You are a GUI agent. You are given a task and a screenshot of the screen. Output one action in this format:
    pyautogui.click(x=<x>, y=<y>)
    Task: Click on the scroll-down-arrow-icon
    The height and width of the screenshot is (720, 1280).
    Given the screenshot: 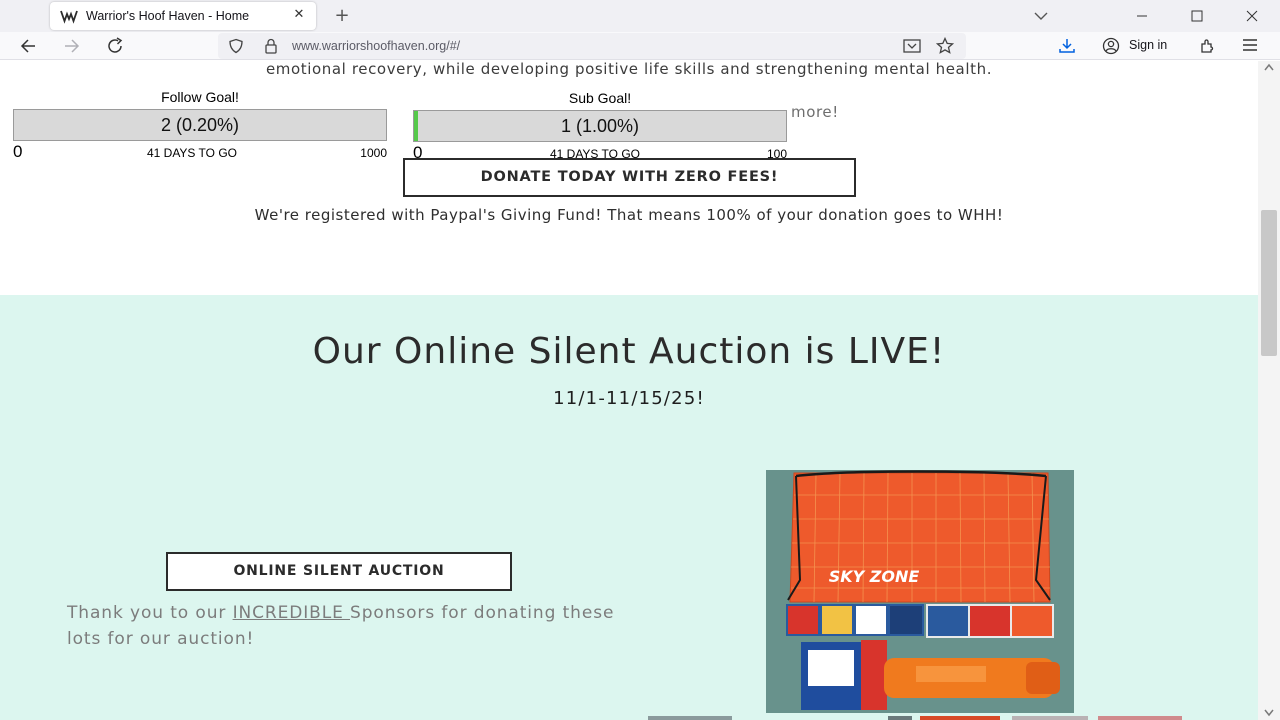 What is the action you would take?
    pyautogui.click(x=1269, y=713)
    